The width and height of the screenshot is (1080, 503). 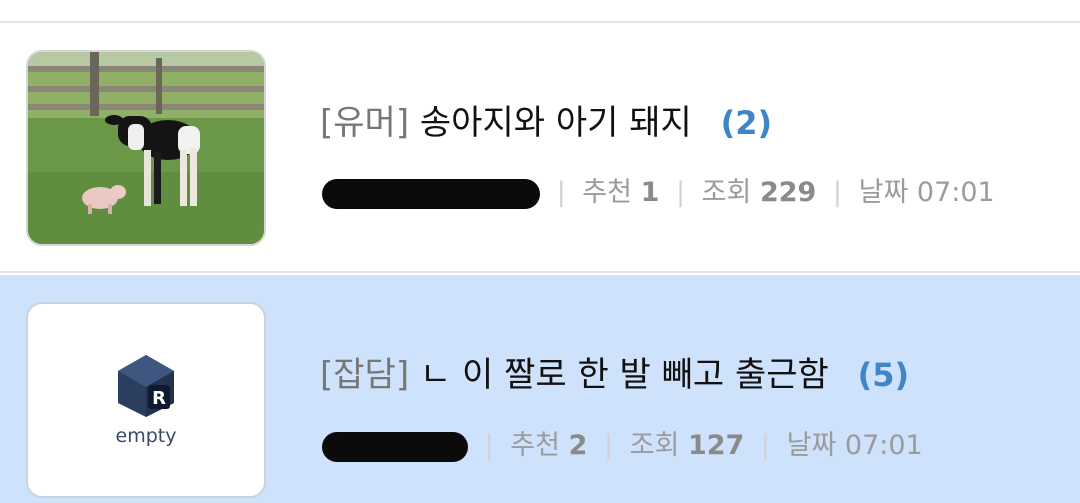 What do you see at coordinates (747, 123) in the screenshot?
I see `comment-count: (2)` at bounding box center [747, 123].